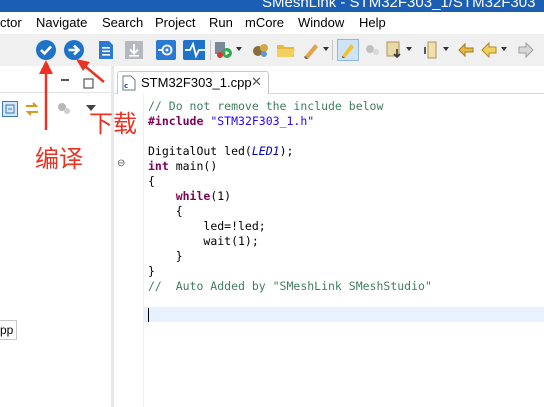 The width and height of the screenshot is (544, 407). Describe the element at coordinates (72, 94) in the screenshot. I see `annotation-arrows` at that location.